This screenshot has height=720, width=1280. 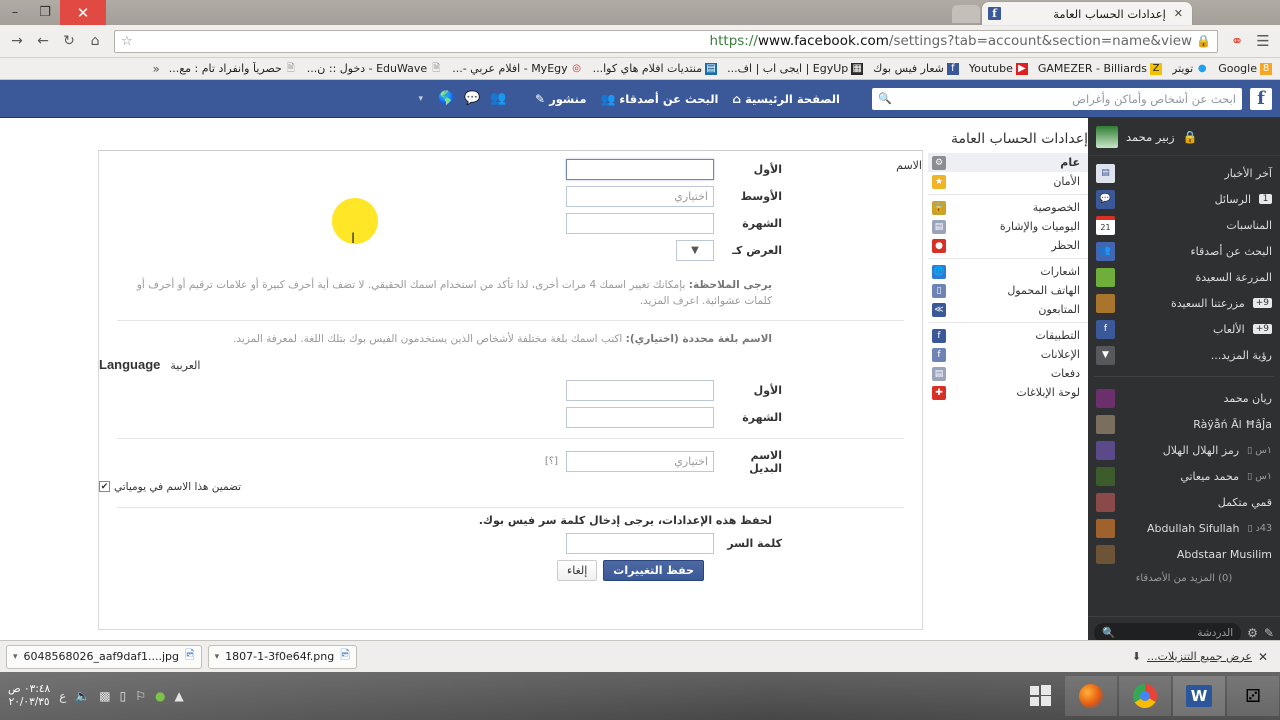 What do you see at coordinates (1008, 373) in the screenshot?
I see `settings-nav-payments: ▤ دفعات` at bounding box center [1008, 373].